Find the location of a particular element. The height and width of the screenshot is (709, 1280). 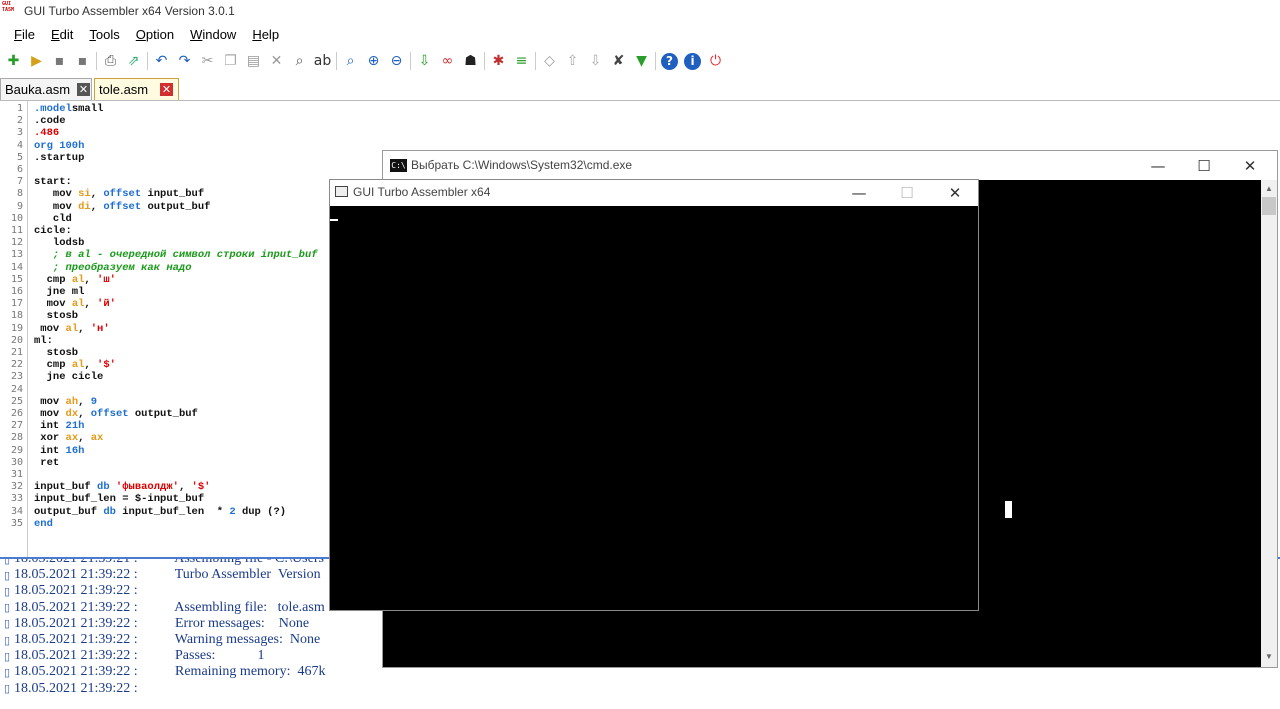

copy-icon: ❐ is located at coordinates (230, 61).